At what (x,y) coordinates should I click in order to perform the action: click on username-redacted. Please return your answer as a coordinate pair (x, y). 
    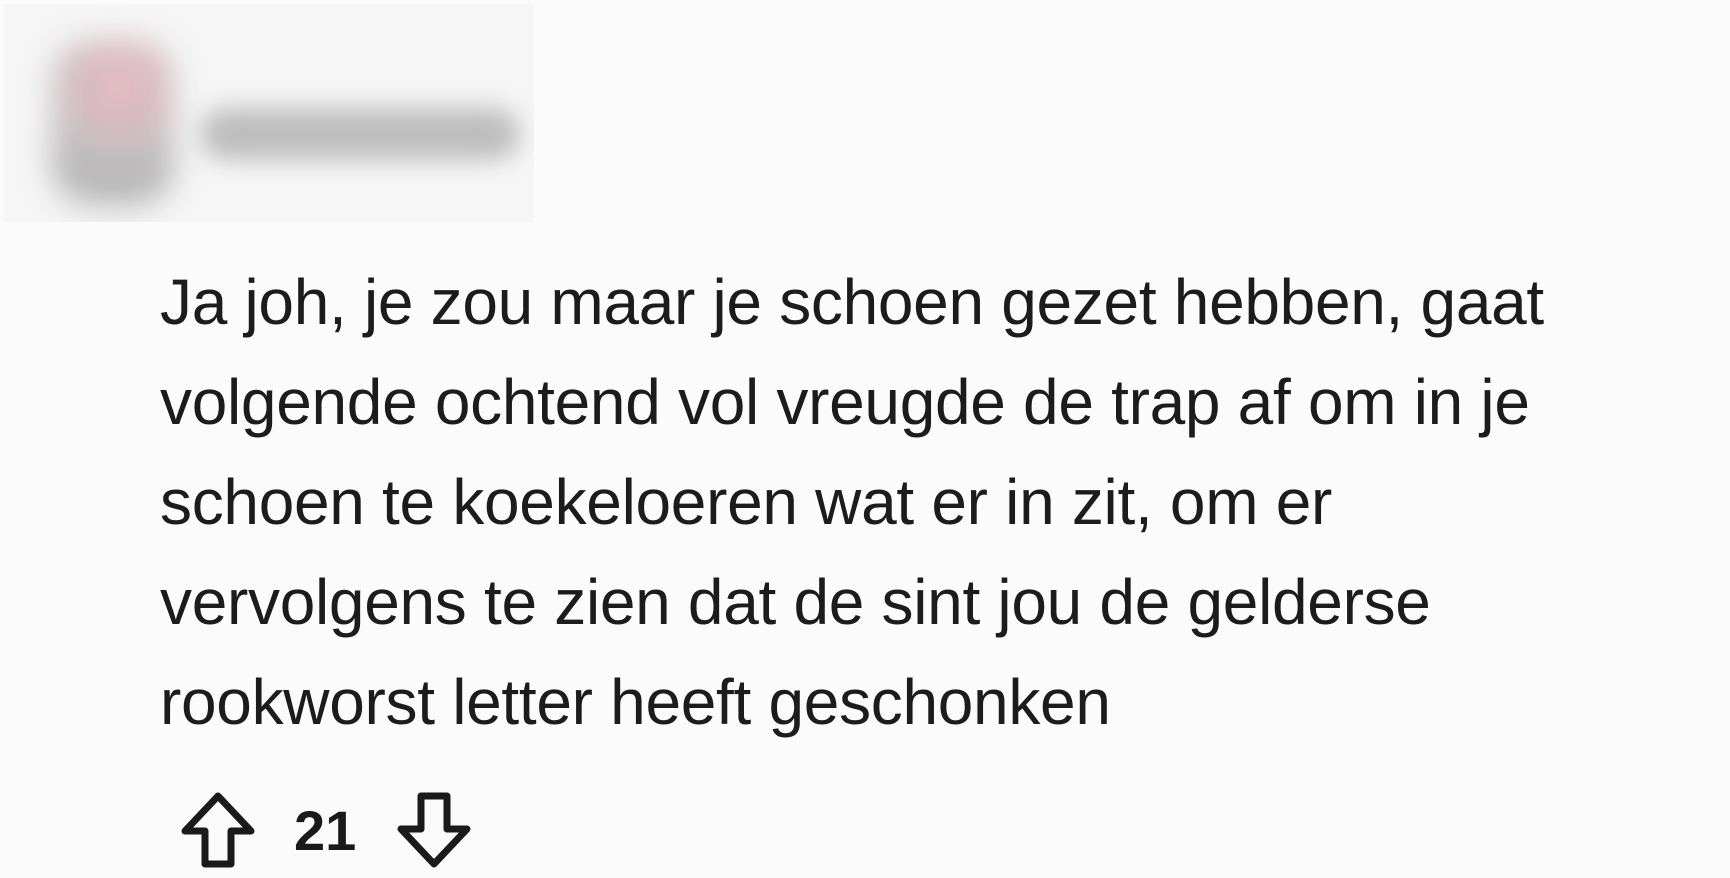
    Looking at the image, I should click on (360, 134).